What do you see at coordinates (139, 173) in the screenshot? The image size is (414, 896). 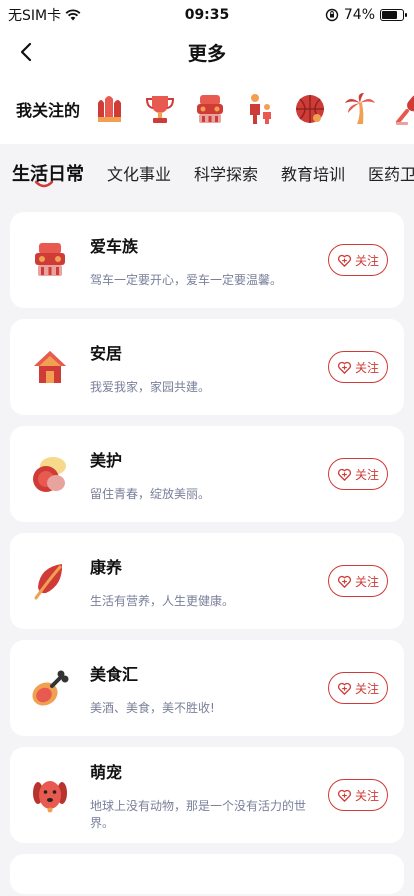 I see `tab-culture: 文化事业` at bounding box center [139, 173].